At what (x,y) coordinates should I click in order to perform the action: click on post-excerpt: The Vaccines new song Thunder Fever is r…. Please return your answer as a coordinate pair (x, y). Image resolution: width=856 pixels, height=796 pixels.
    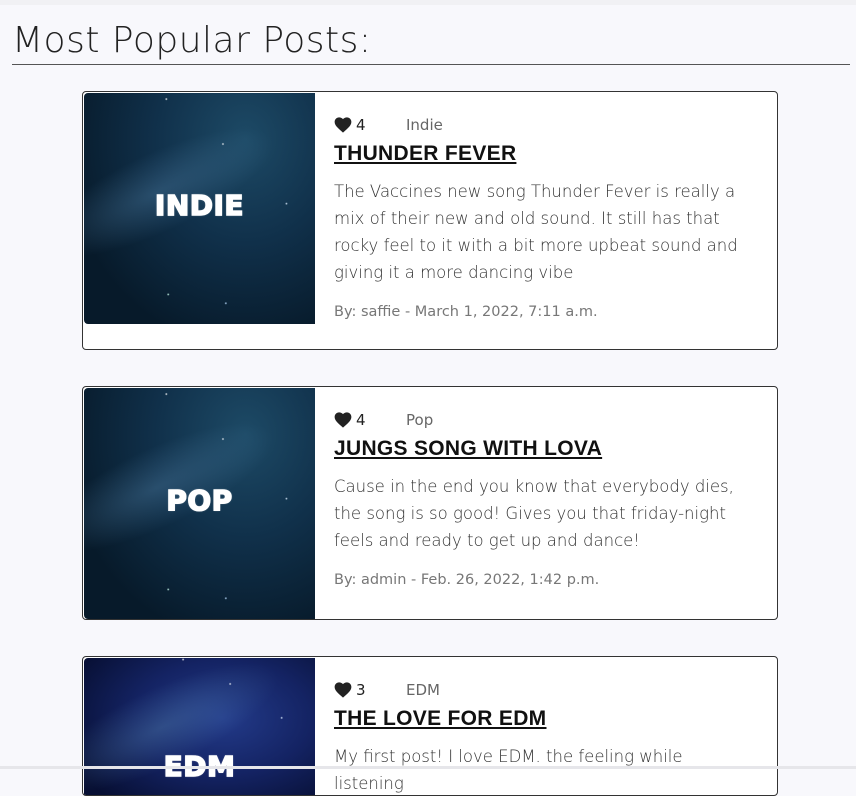
    Looking at the image, I should click on (536, 232).